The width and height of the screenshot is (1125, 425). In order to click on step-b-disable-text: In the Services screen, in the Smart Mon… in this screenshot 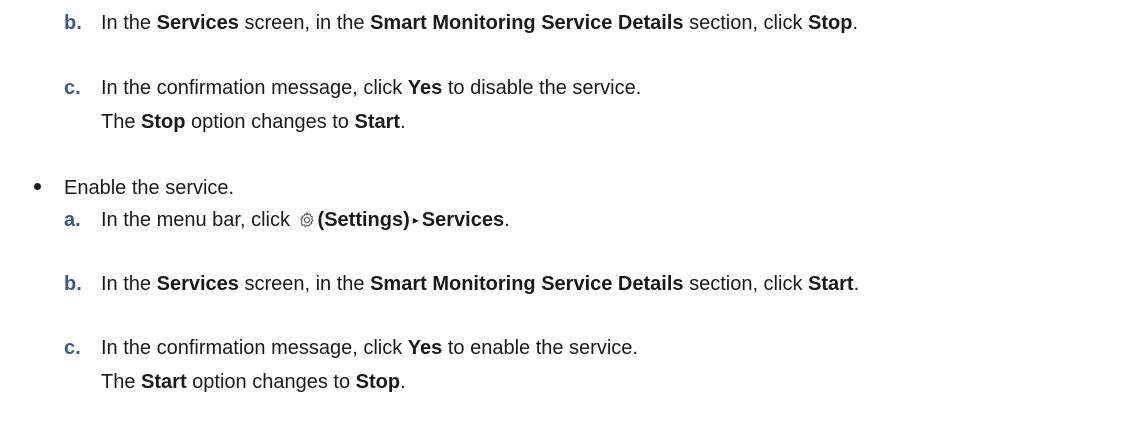, I will do `click(479, 23)`.